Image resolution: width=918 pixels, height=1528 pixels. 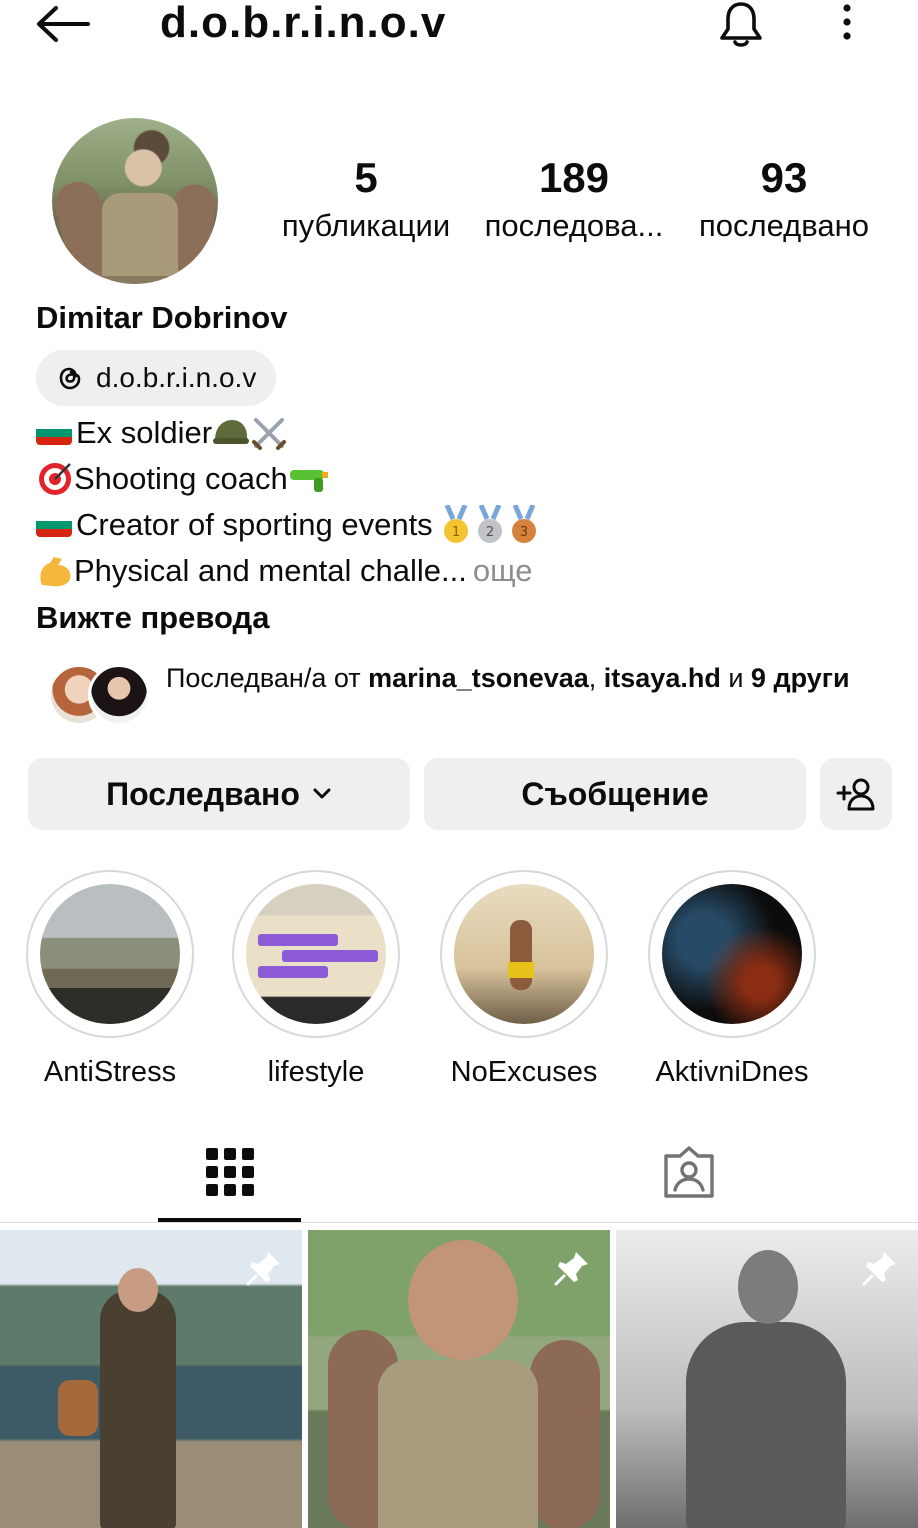 I want to click on add-person-icon, so click(x=855, y=794).